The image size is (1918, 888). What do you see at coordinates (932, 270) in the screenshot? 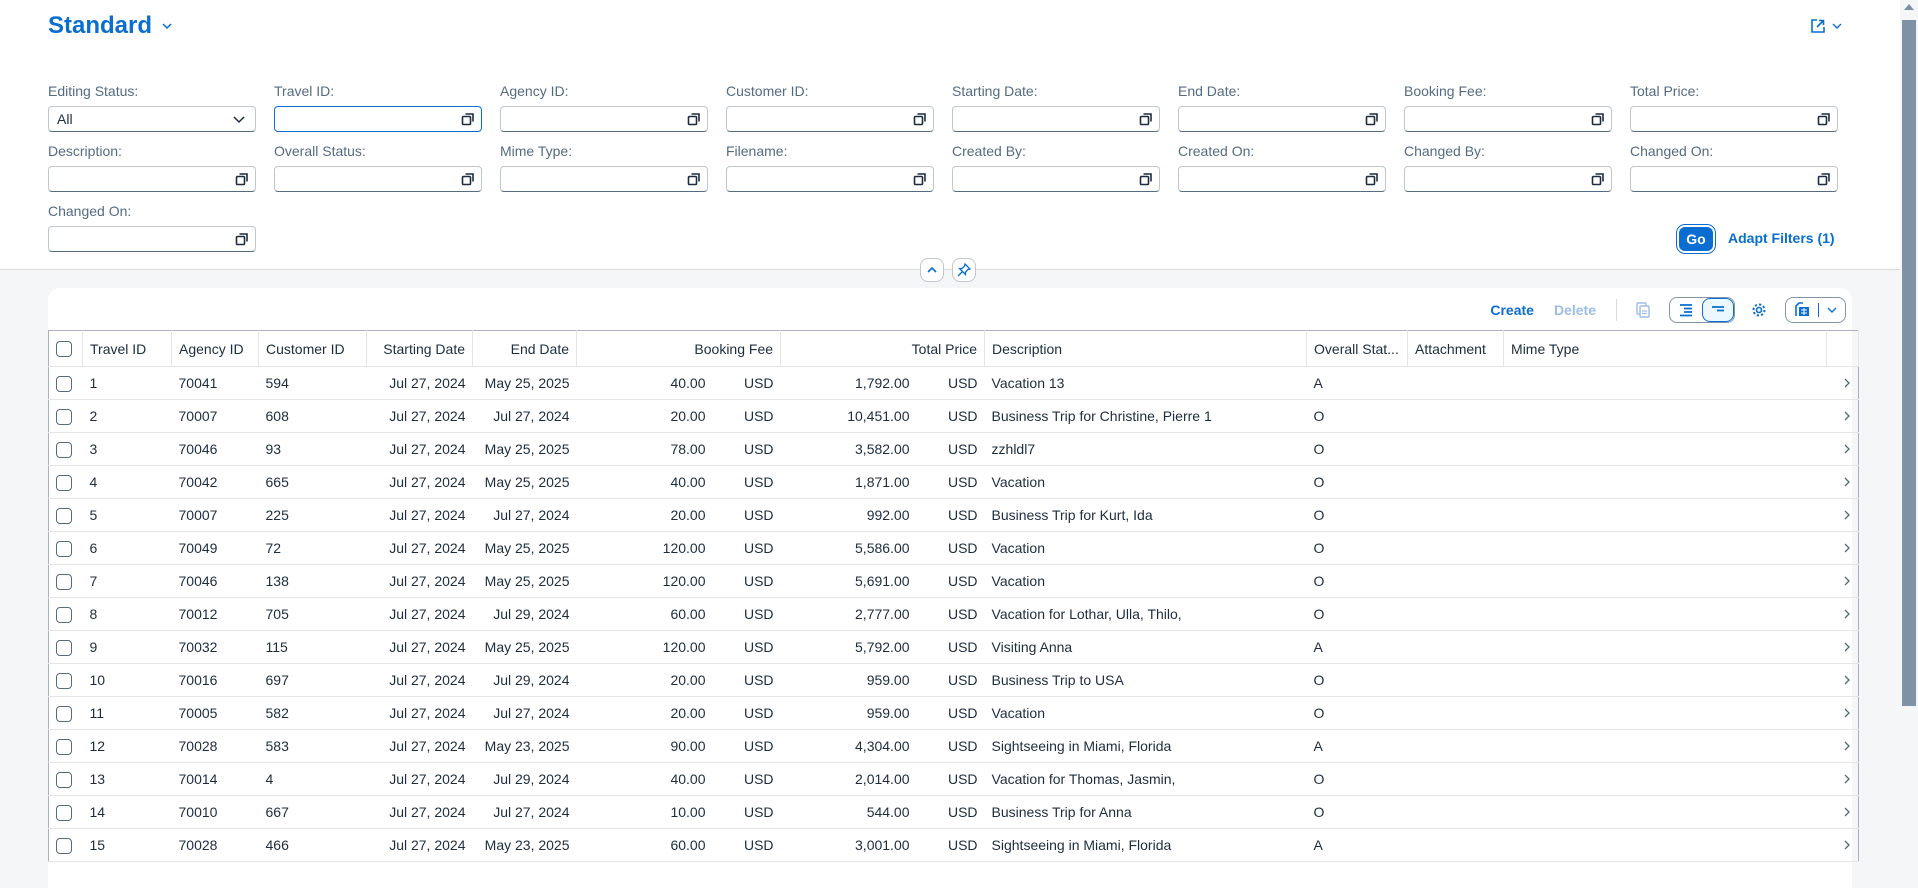
I see `collapse-header-button` at bounding box center [932, 270].